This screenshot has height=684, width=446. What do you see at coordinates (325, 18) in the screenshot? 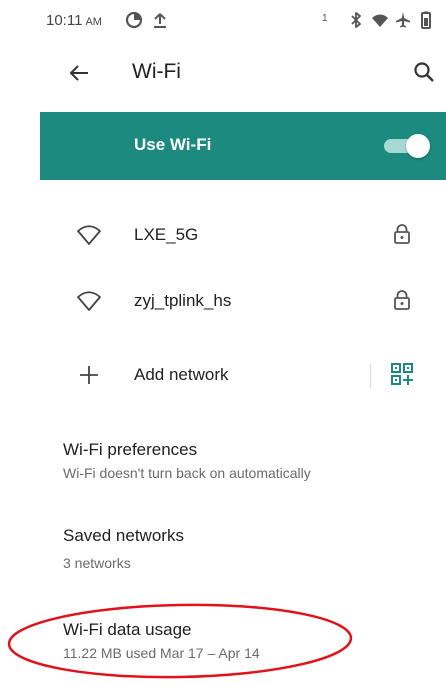
I see `notification-count-badge: 1` at bounding box center [325, 18].